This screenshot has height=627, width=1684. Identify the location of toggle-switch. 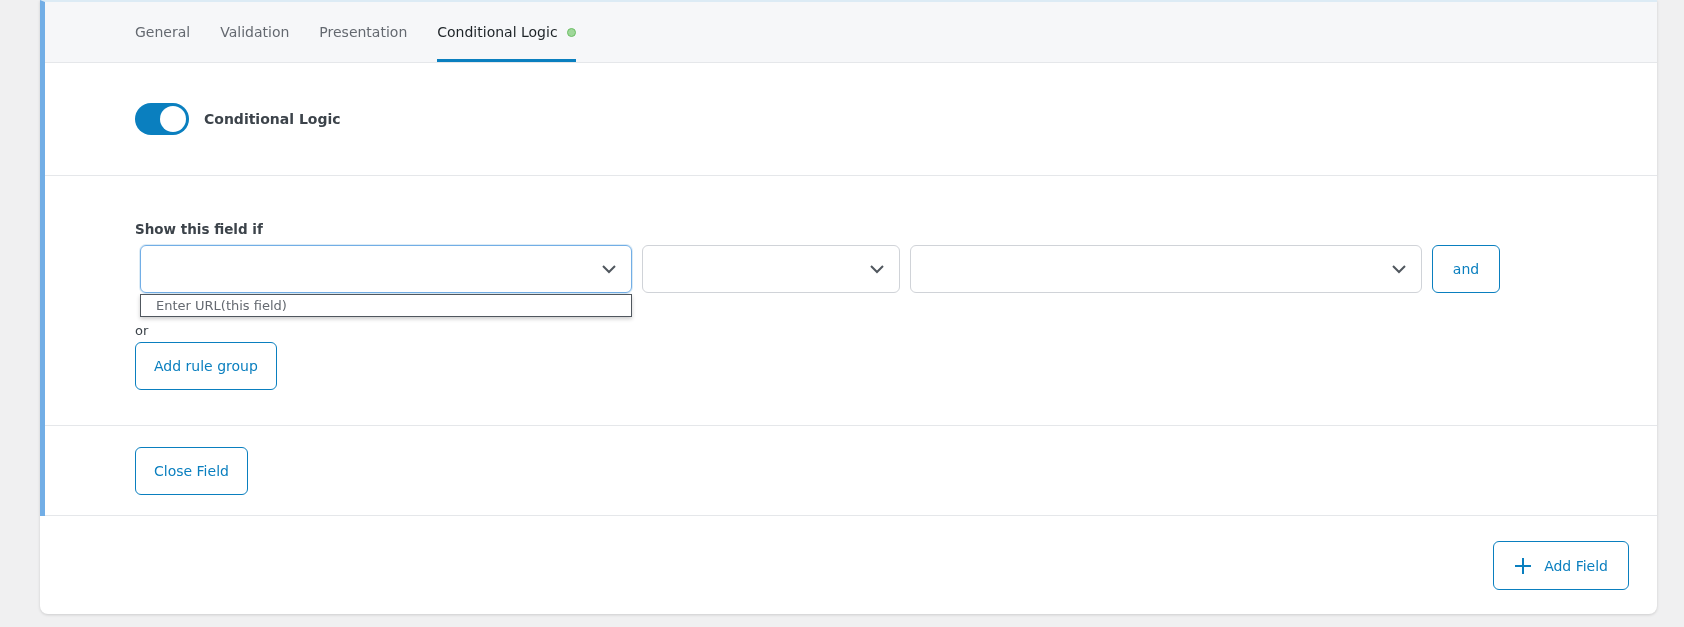
(162, 119).